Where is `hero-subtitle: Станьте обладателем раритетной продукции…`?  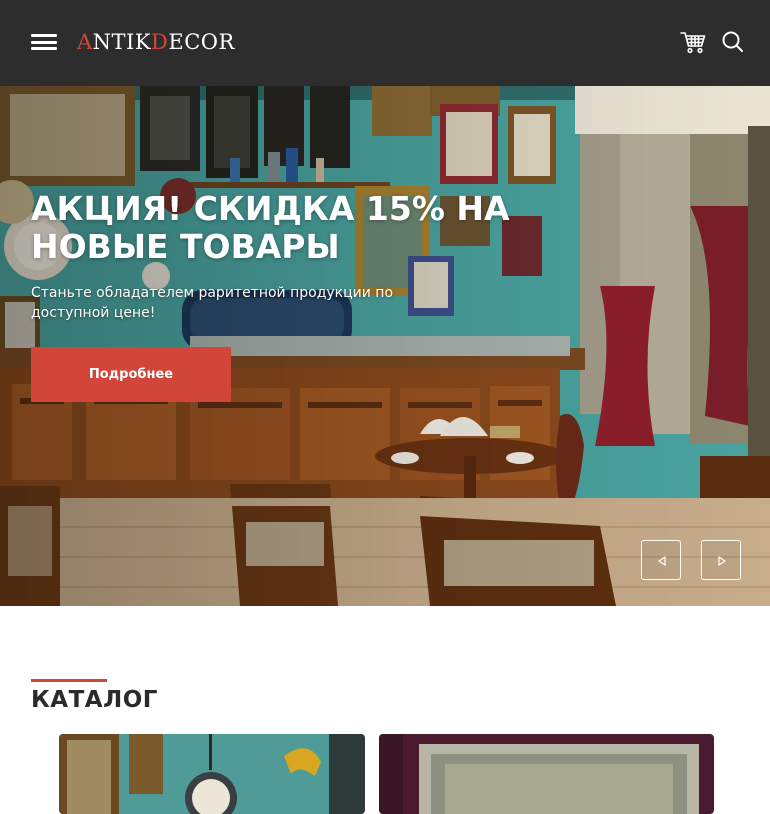 hero-subtitle: Станьте обладателем раритетной продукции… is located at coordinates (212, 303).